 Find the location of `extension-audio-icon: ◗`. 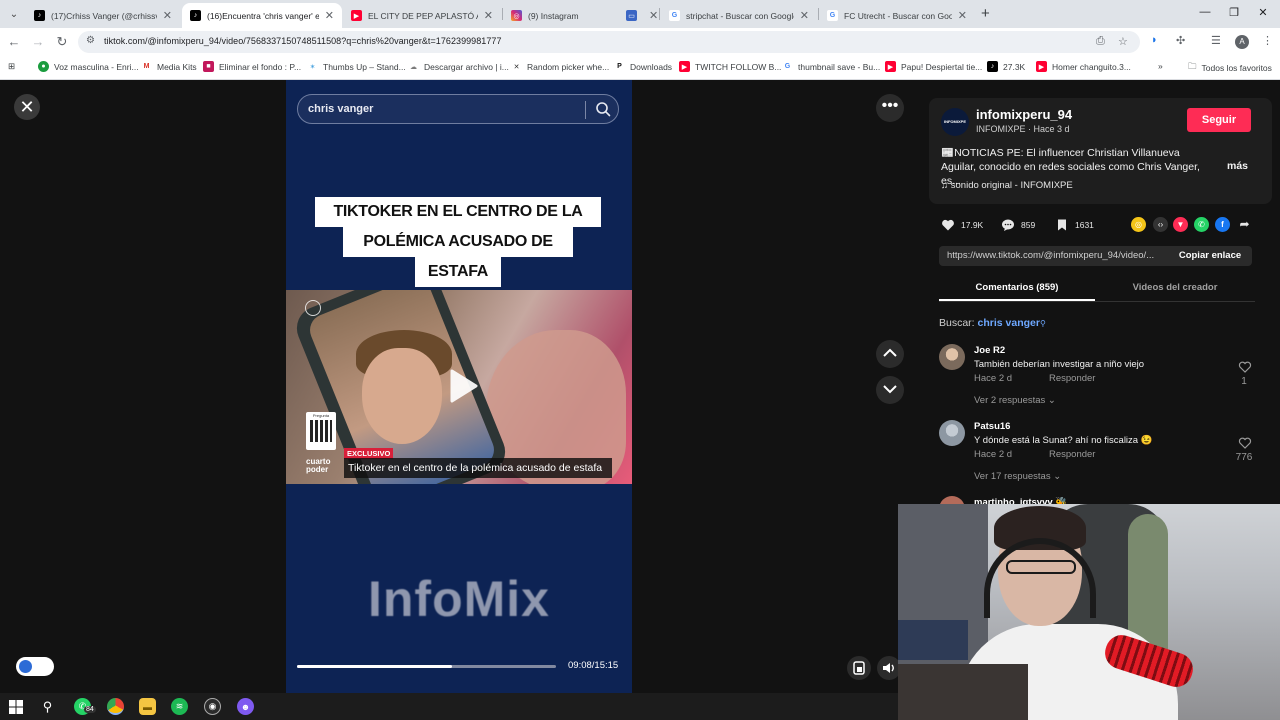

extension-audio-icon: ◗ is located at coordinates (1154, 40).